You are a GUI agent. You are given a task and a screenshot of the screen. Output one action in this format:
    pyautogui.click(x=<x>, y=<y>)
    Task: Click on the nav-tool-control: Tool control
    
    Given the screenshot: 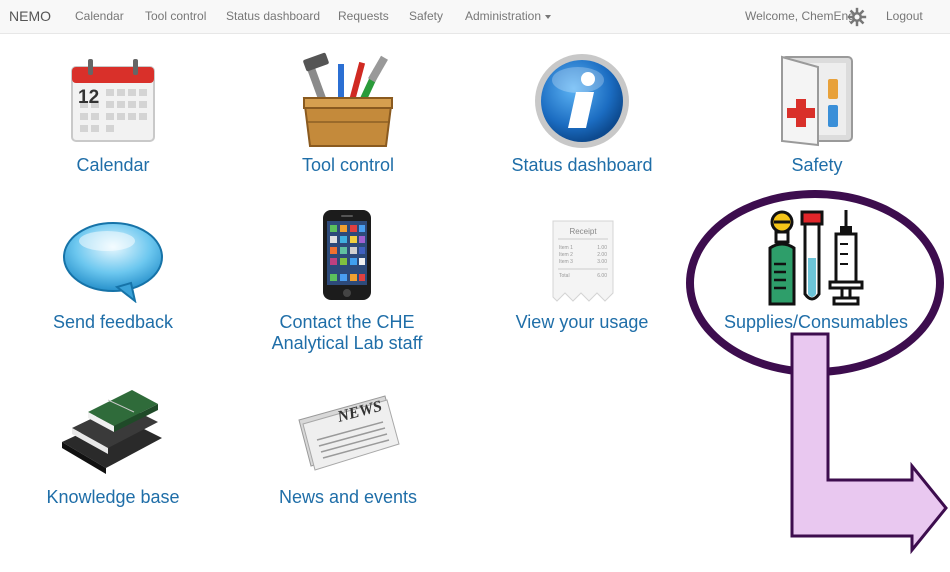 What is the action you would take?
    pyautogui.click(x=175, y=16)
    